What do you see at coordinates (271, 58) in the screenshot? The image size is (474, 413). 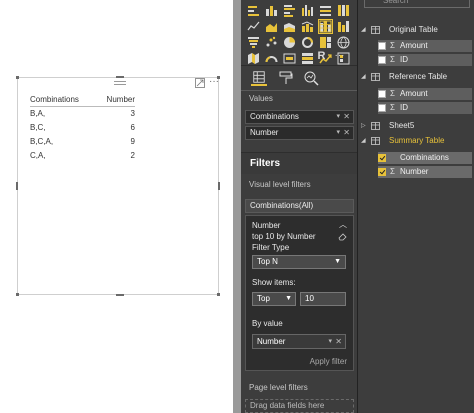 I see `gauge-icon` at bounding box center [271, 58].